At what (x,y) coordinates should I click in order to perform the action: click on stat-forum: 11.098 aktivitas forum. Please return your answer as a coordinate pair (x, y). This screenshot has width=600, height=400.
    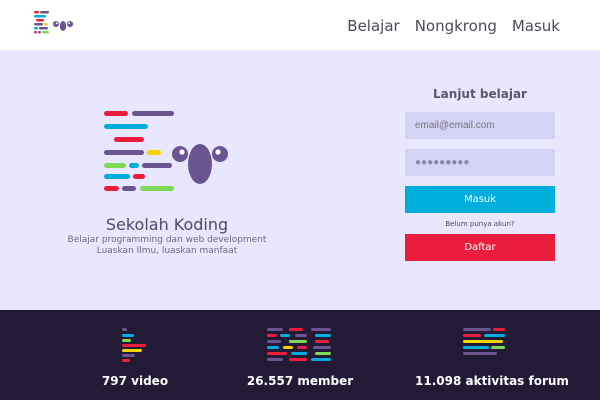
    Looking at the image, I should click on (492, 355).